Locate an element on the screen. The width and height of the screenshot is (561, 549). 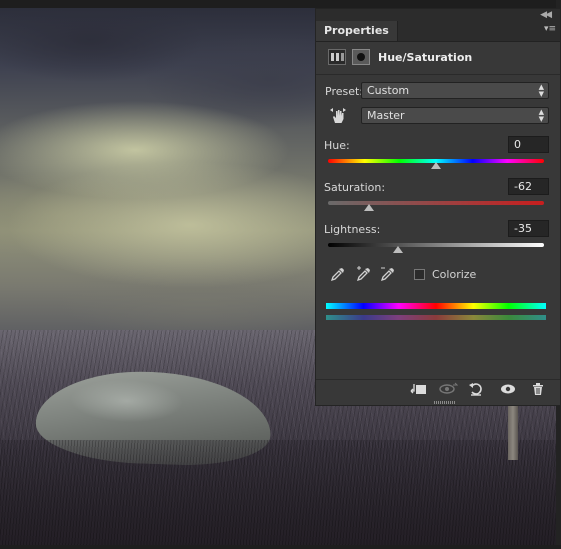
eyedropper-icon is located at coordinates (338, 274).